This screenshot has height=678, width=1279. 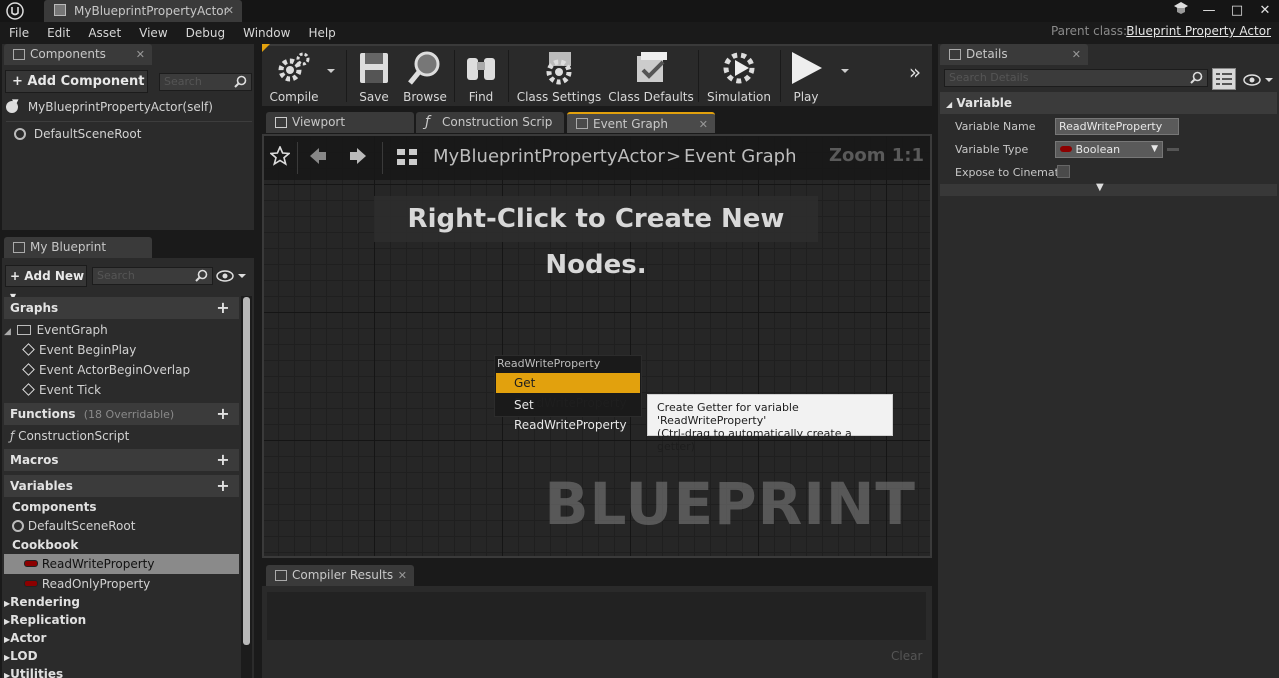 What do you see at coordinates (1063, 171) in the screenshot?
I see `expose-to-cinematics-checkbox` at bounding box center [1063, 171].